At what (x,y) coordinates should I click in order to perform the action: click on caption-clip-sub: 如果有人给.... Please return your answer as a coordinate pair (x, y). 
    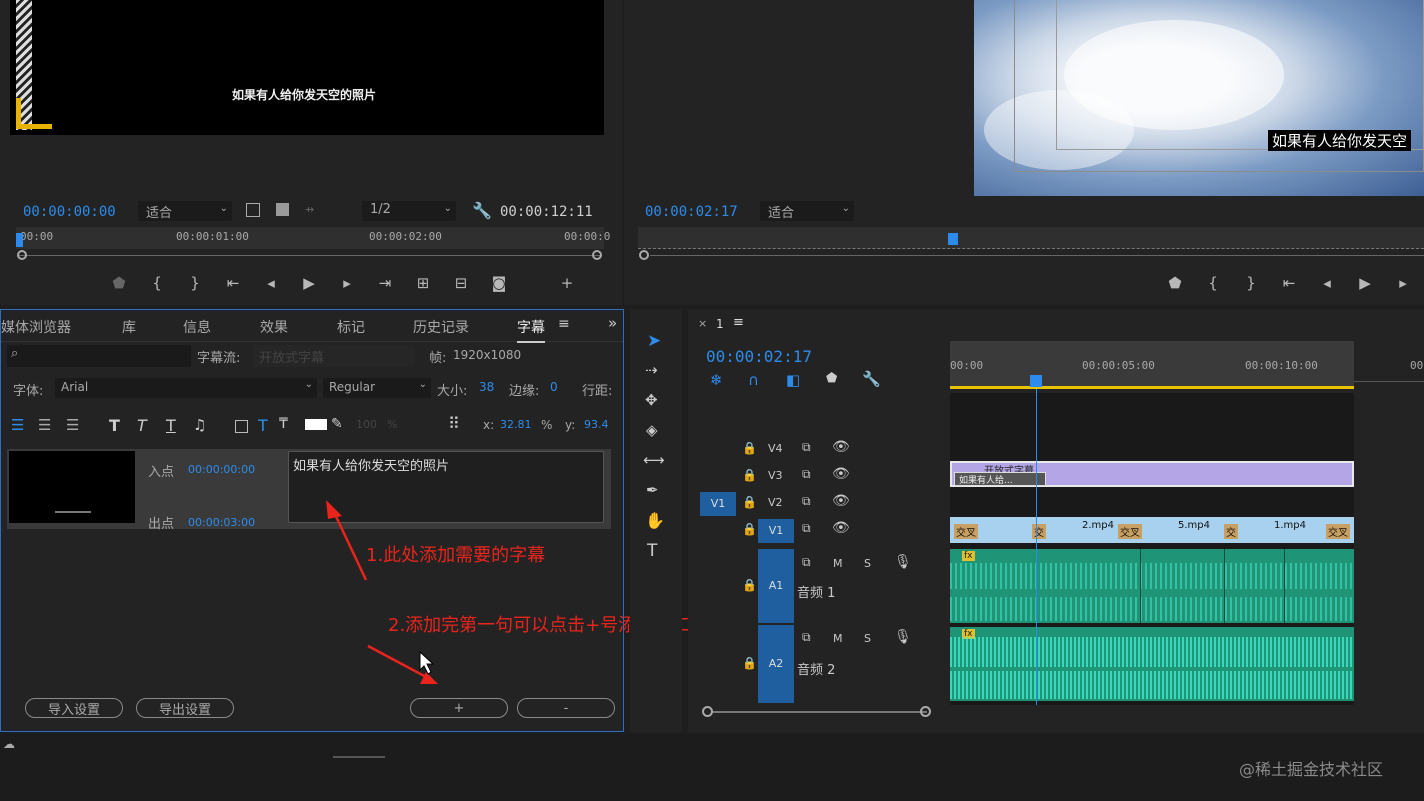
    Looking at the image, I should click on (986, 481).